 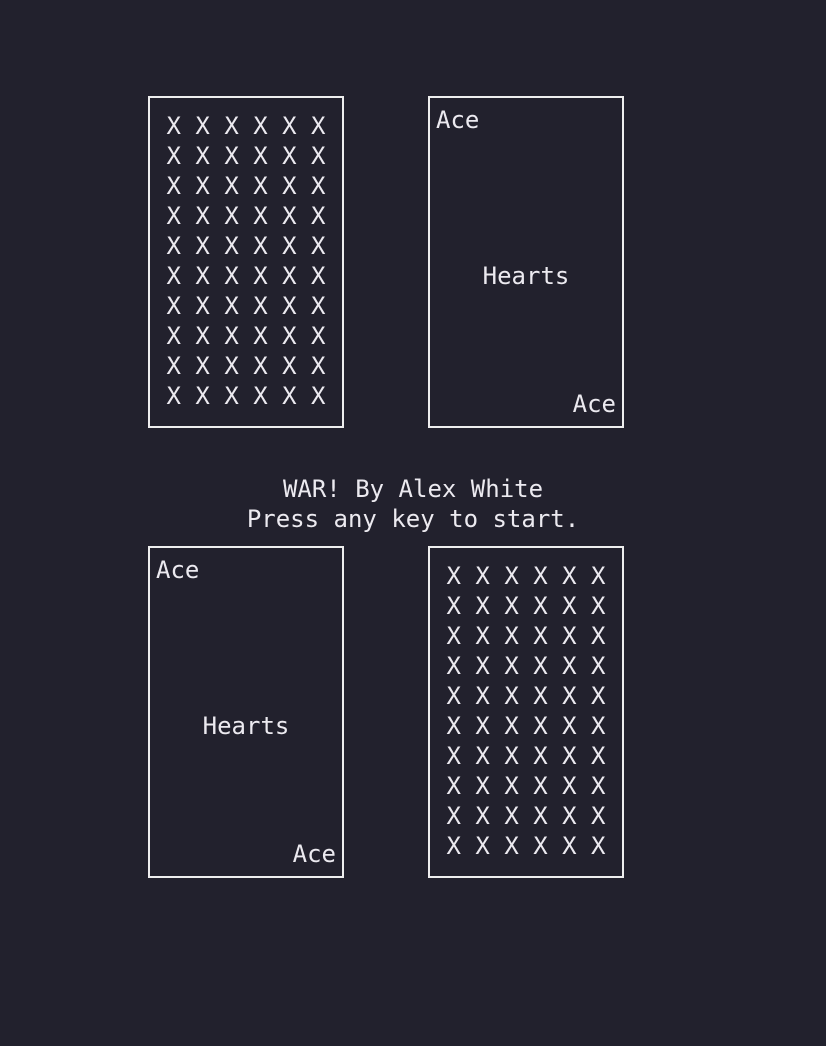 What do you see at coordinates (413, 489) in the screenshot?
I see `game-title-line: WAR! By Alex White` at bounding box center [413, 489].